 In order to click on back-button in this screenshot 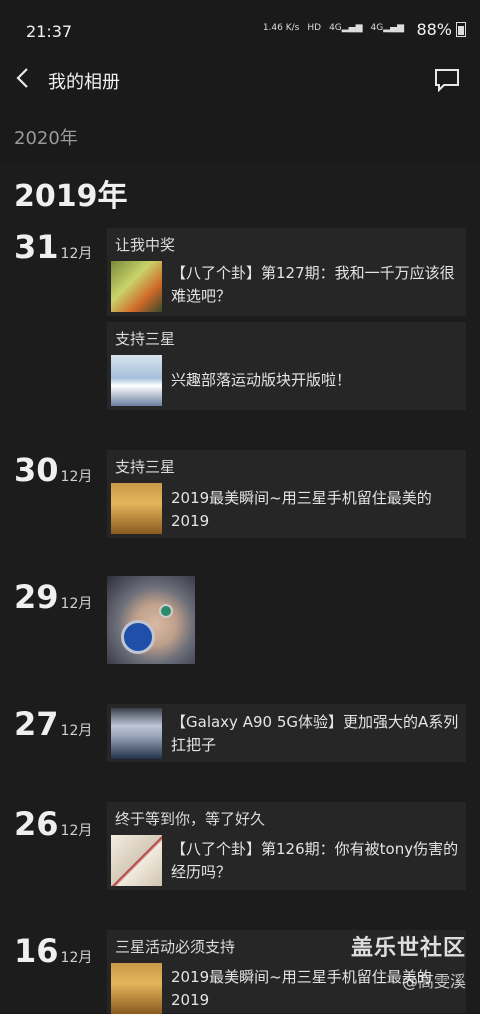, I will do `click(24, 78)`.